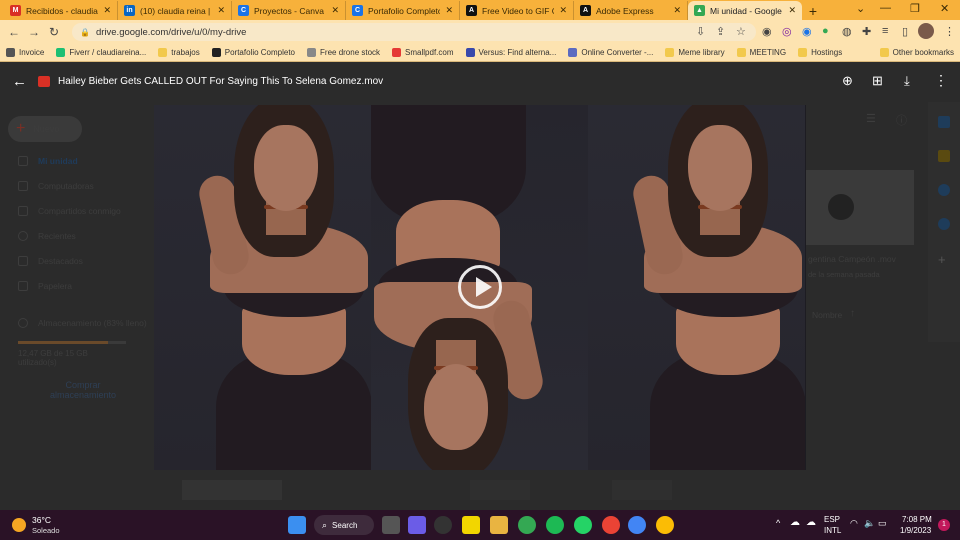 The image size is (960, 540). What do you see at coordinates (860, 8) in the screenshot?
I see `tab-search-icon: ⌄` at bounding box center [860, 8].